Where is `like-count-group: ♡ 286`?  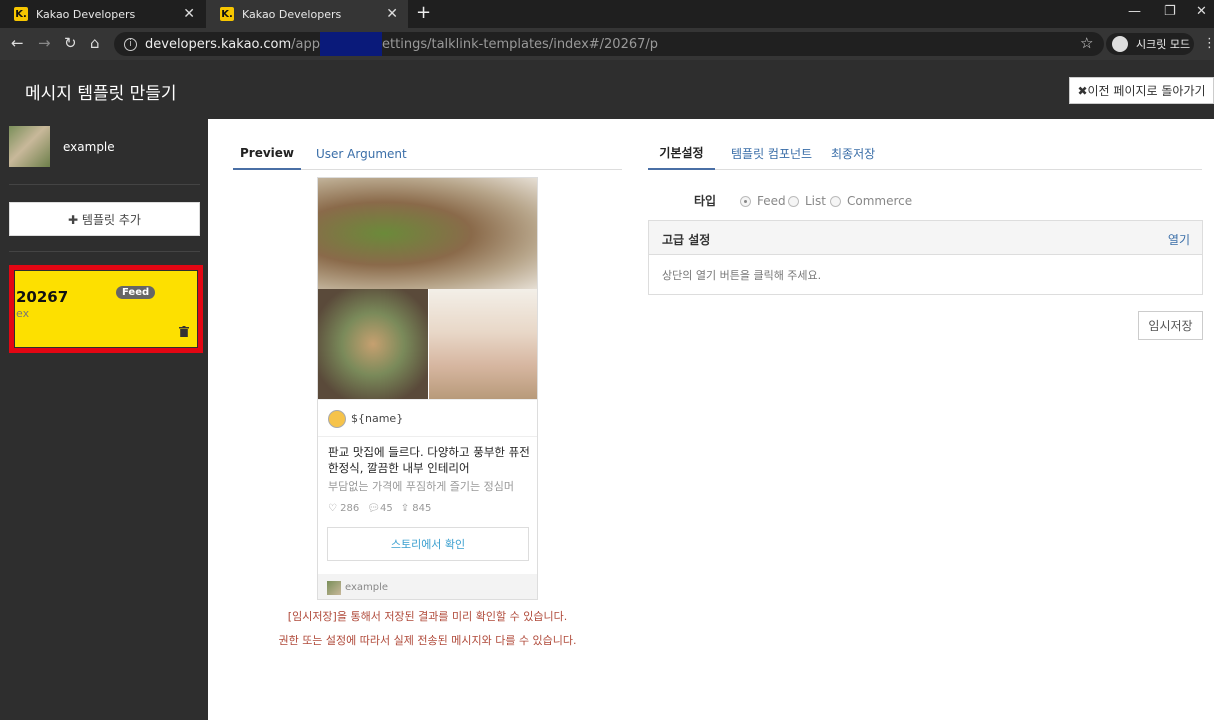
like-count-group: ♡ 286 is located at coordinates (343, 508).